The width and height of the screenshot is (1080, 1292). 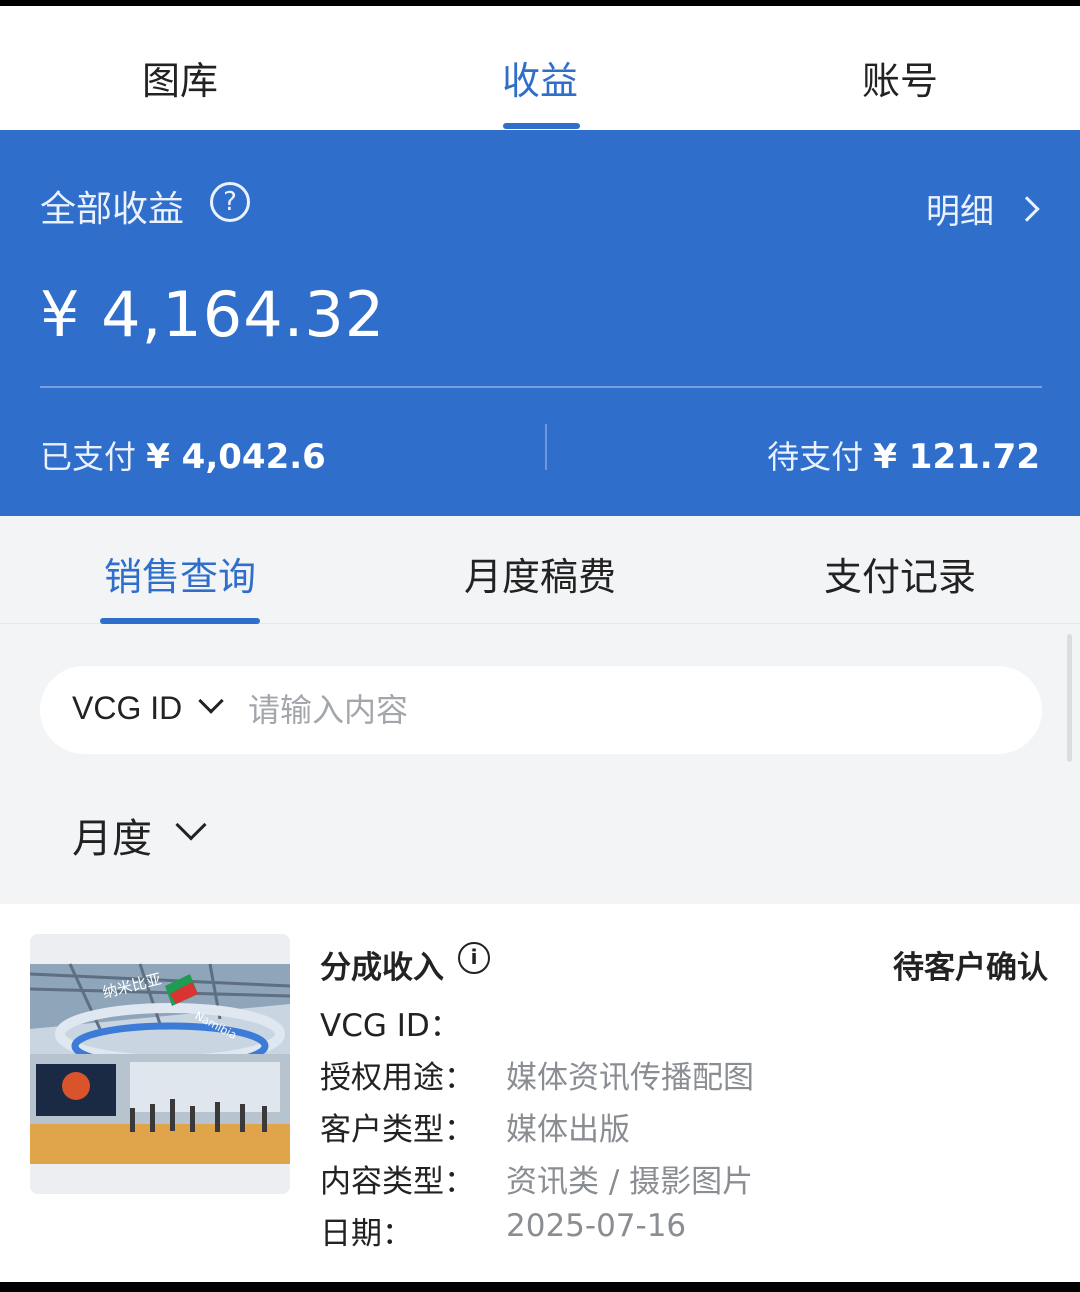 What do you see at coordinates (180, 573) in the screenshot?
I see `tab-sales-query: 销售查询` at bounding box center [180, 573].